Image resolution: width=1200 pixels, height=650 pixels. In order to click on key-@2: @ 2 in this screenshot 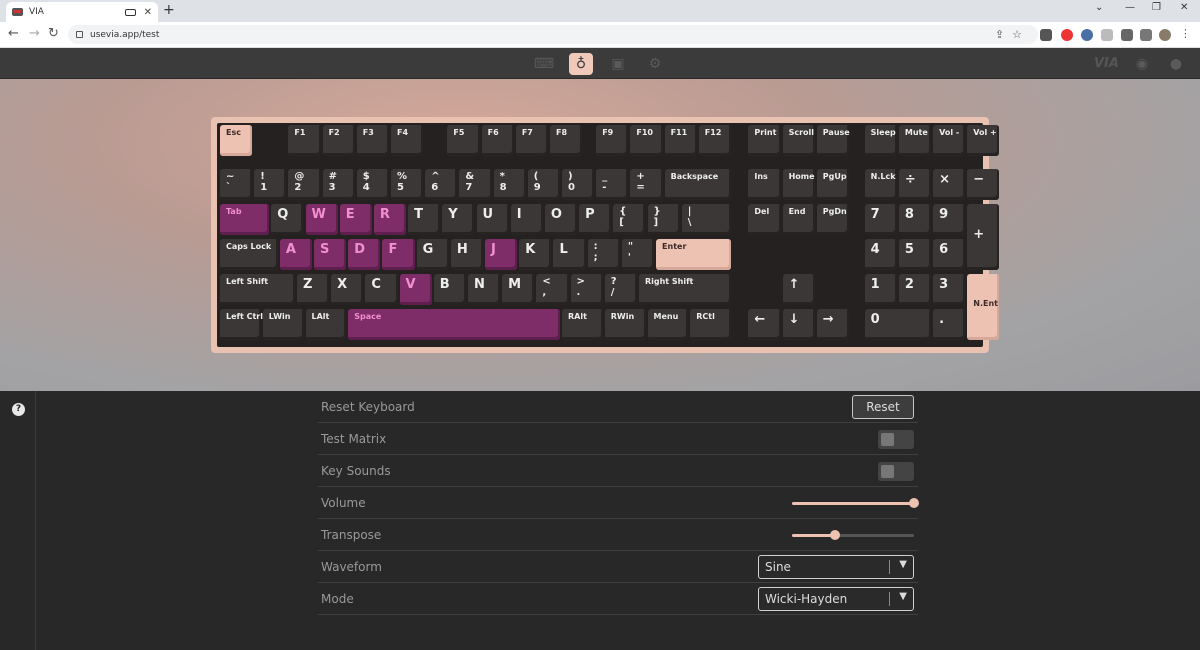, I will do `click(304, 184)`.